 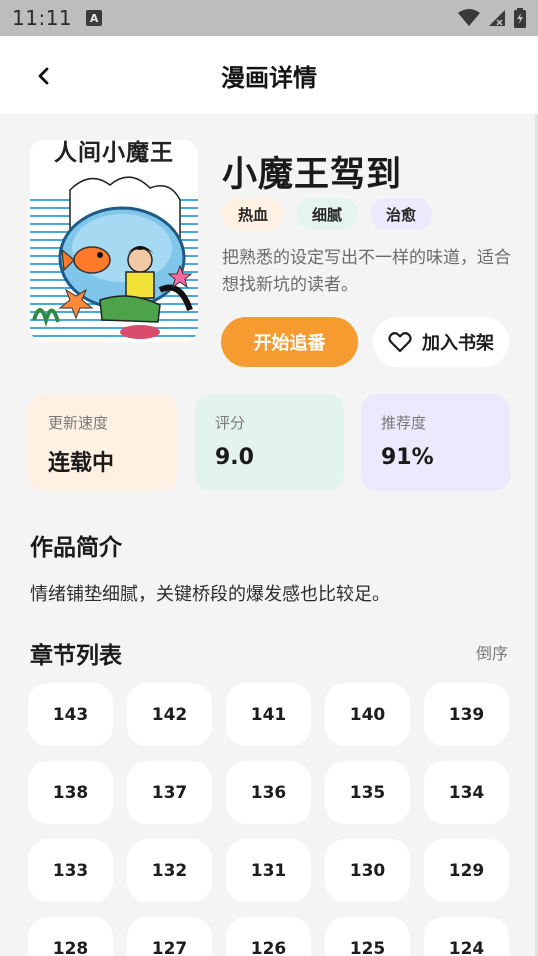 What do you see at coordinates (70, 870) in the screenshot?
I see `chapter-button: 133` at bounding box center [70, 870].